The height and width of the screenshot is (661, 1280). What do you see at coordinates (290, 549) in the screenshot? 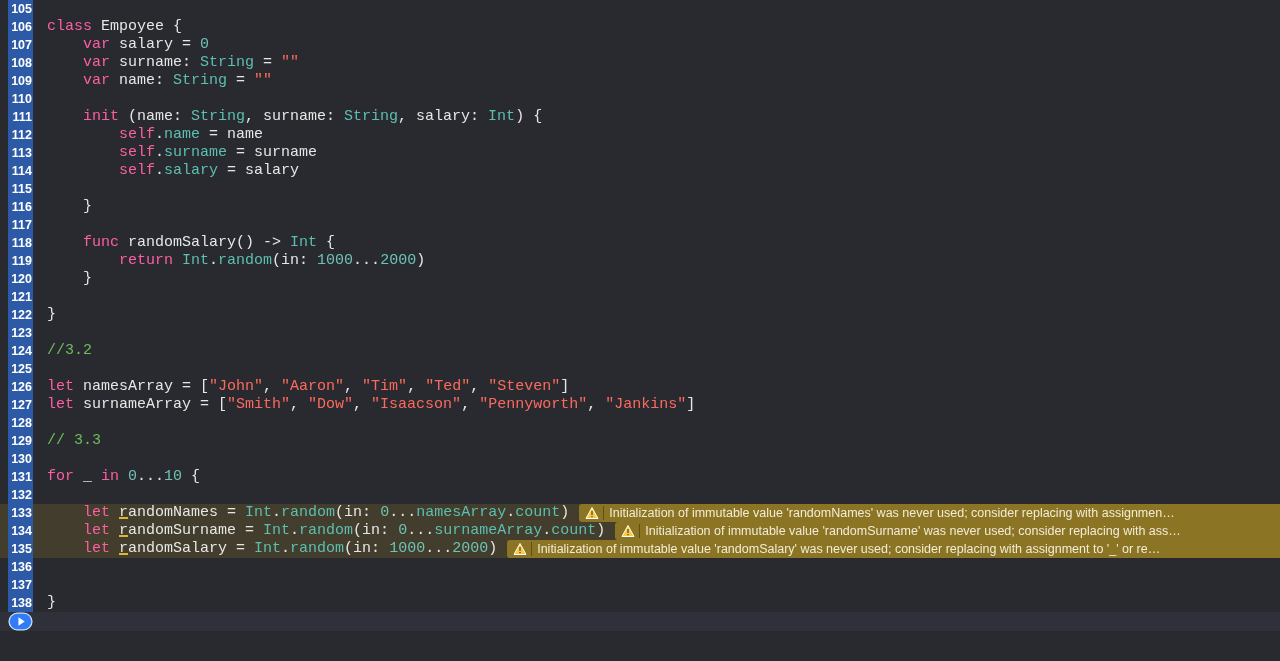
I see `code-line: let randomSalary = Int.random(in: 1000...2000)` at bounding box center [290, 549].